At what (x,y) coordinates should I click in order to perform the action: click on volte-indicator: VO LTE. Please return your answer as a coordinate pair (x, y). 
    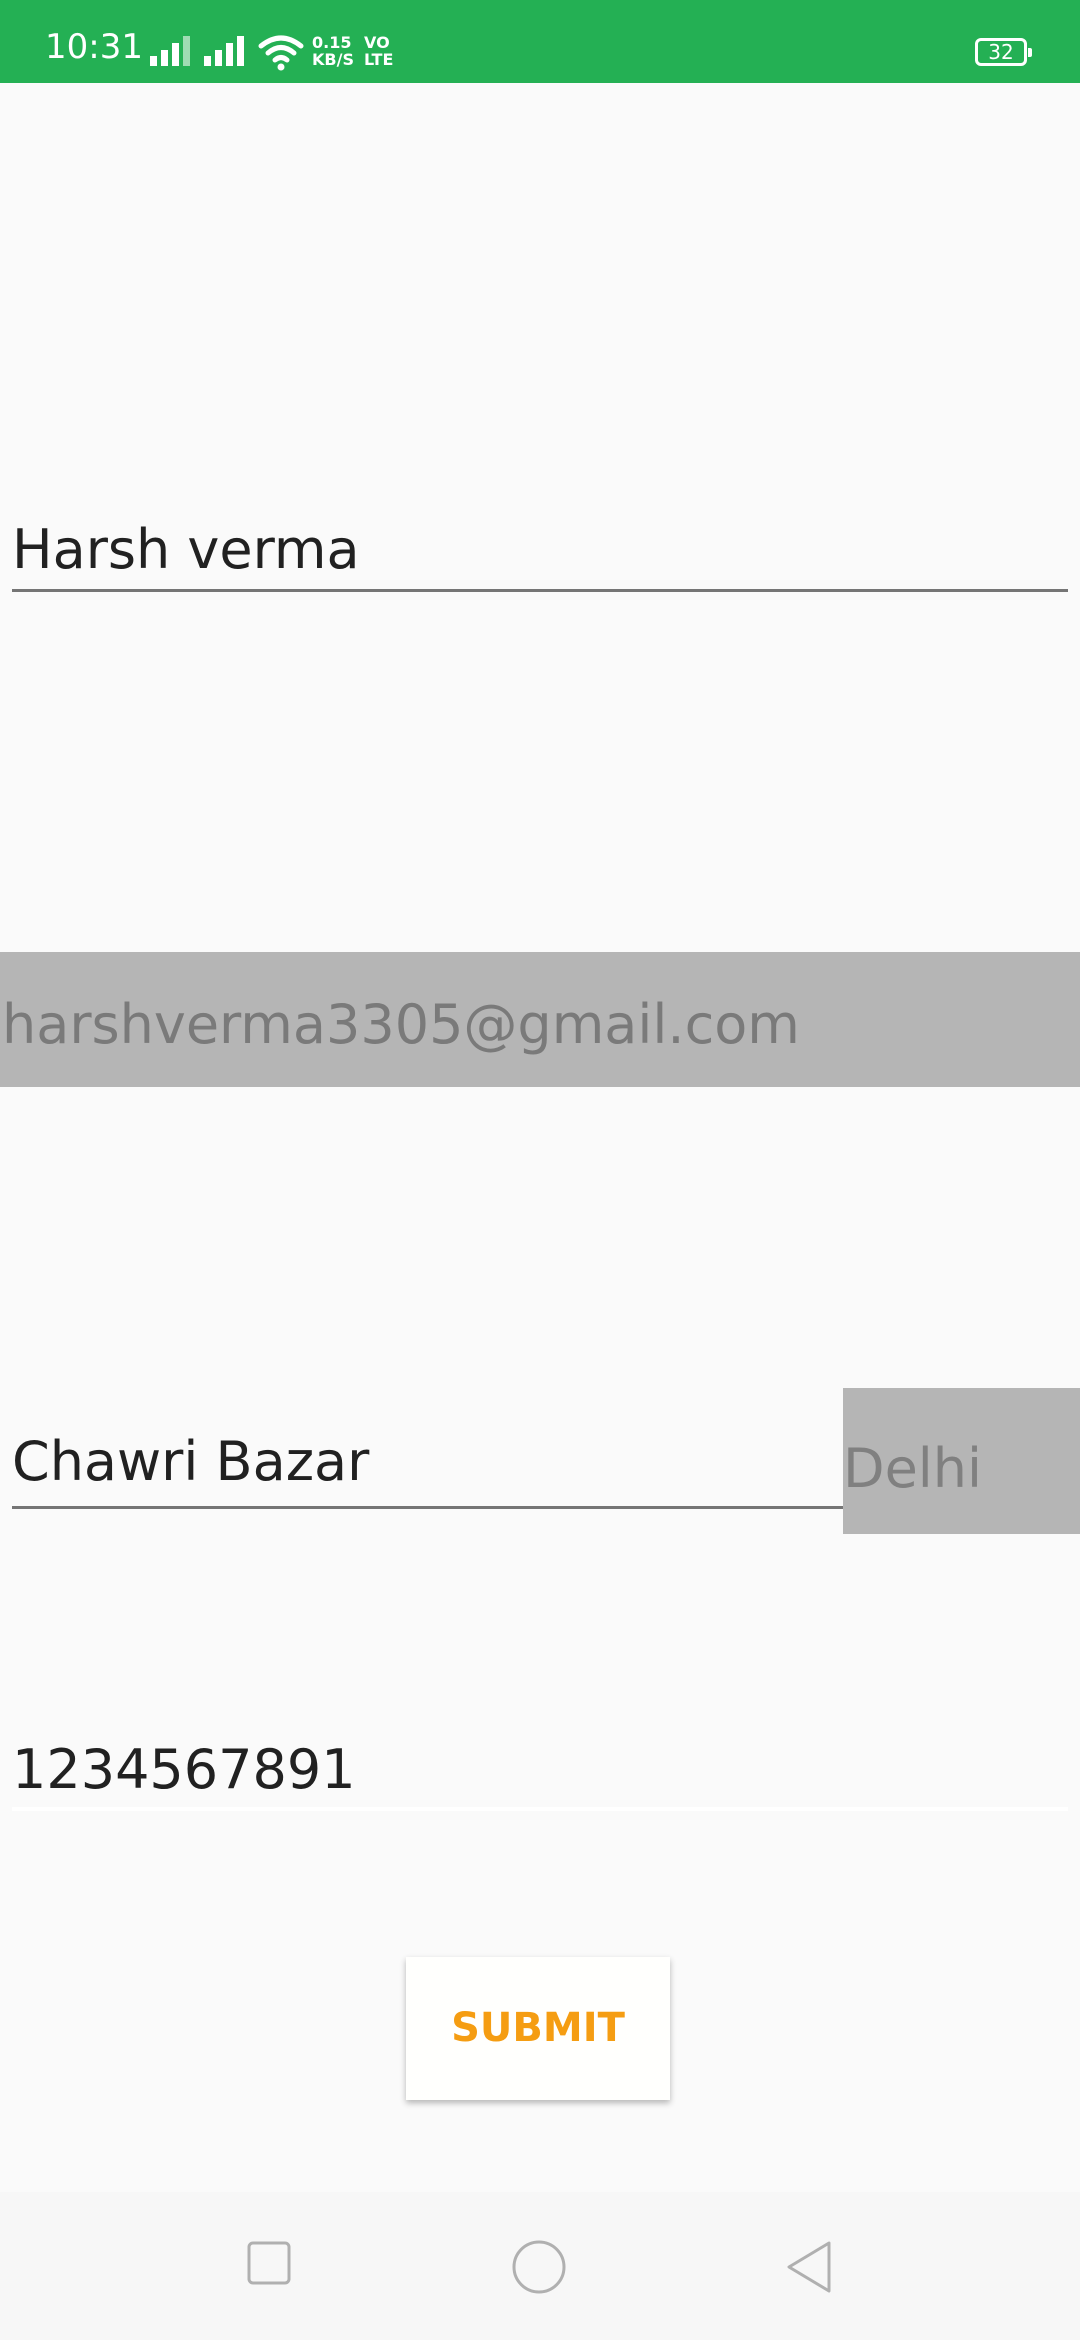
    Looking at the image, I should click on (378, 51).